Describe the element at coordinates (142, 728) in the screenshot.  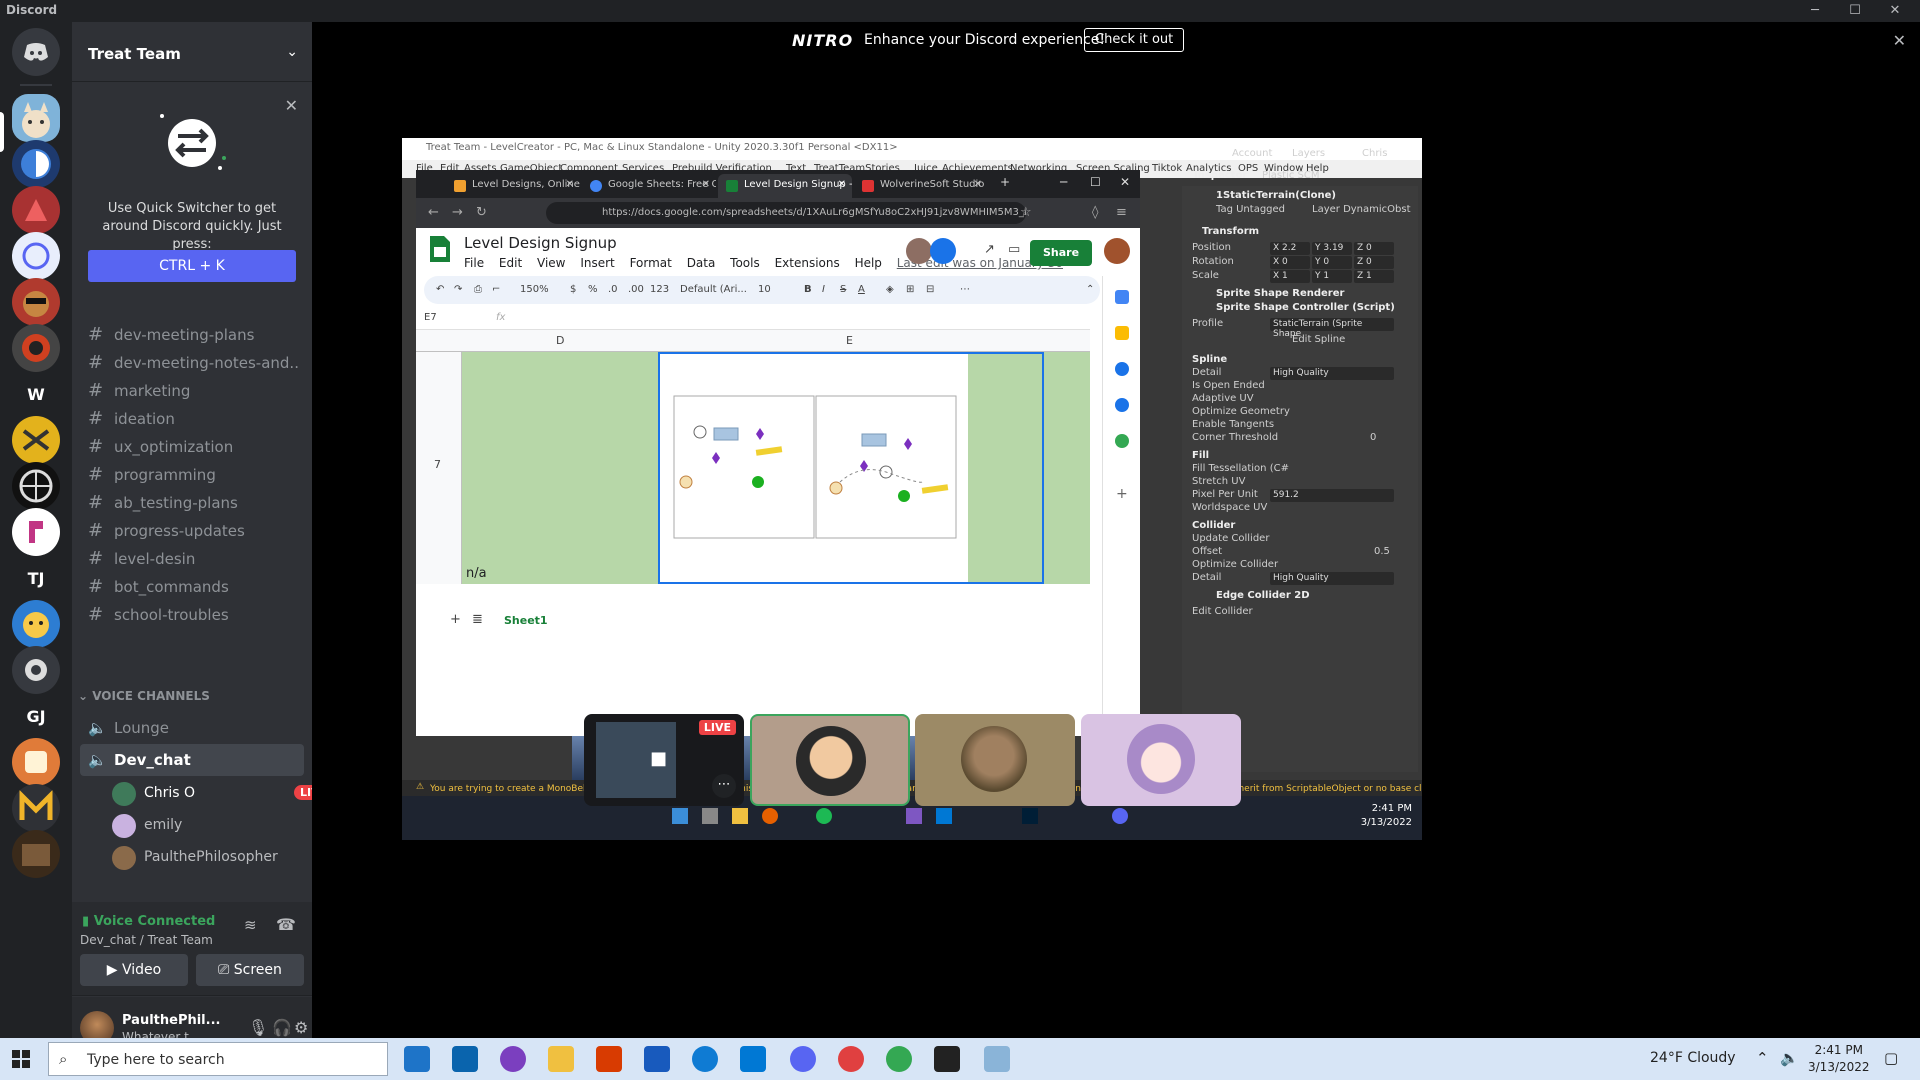
I see `voice-channel-name: Lounge` at that location.